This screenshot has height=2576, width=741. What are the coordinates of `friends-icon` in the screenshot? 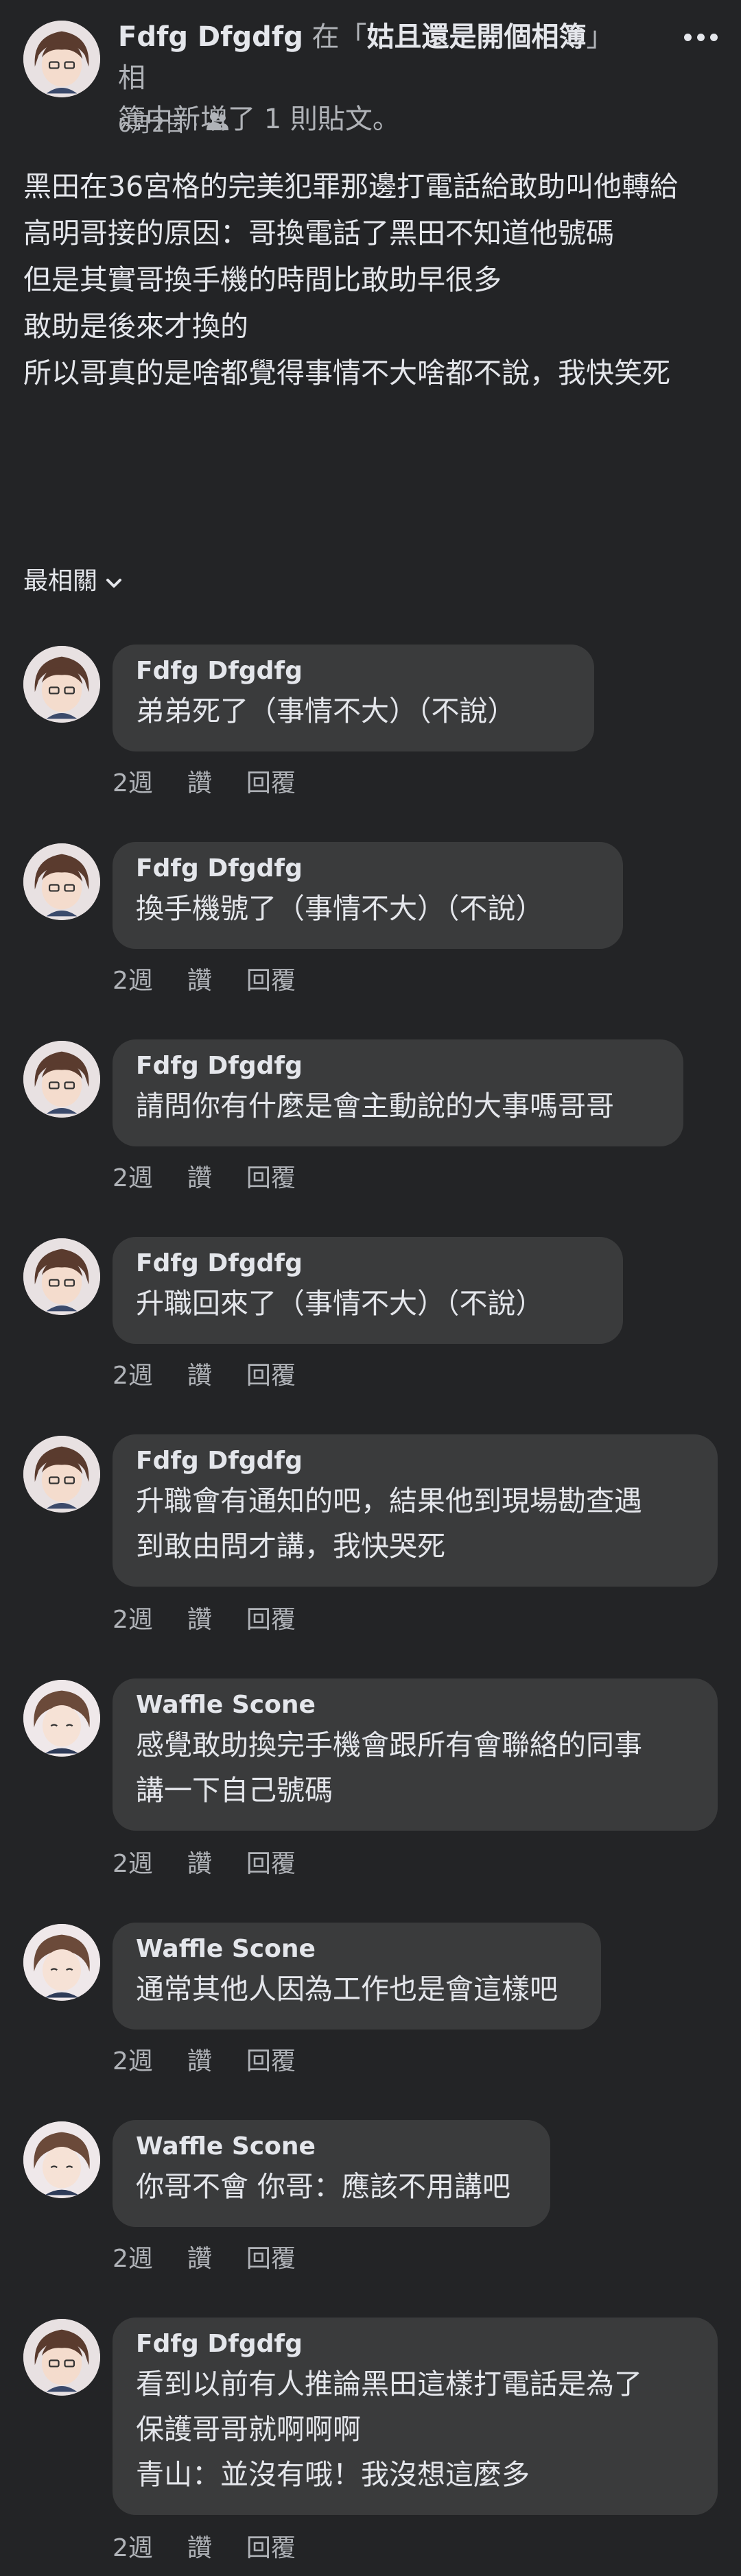 It's located at (217, 125).